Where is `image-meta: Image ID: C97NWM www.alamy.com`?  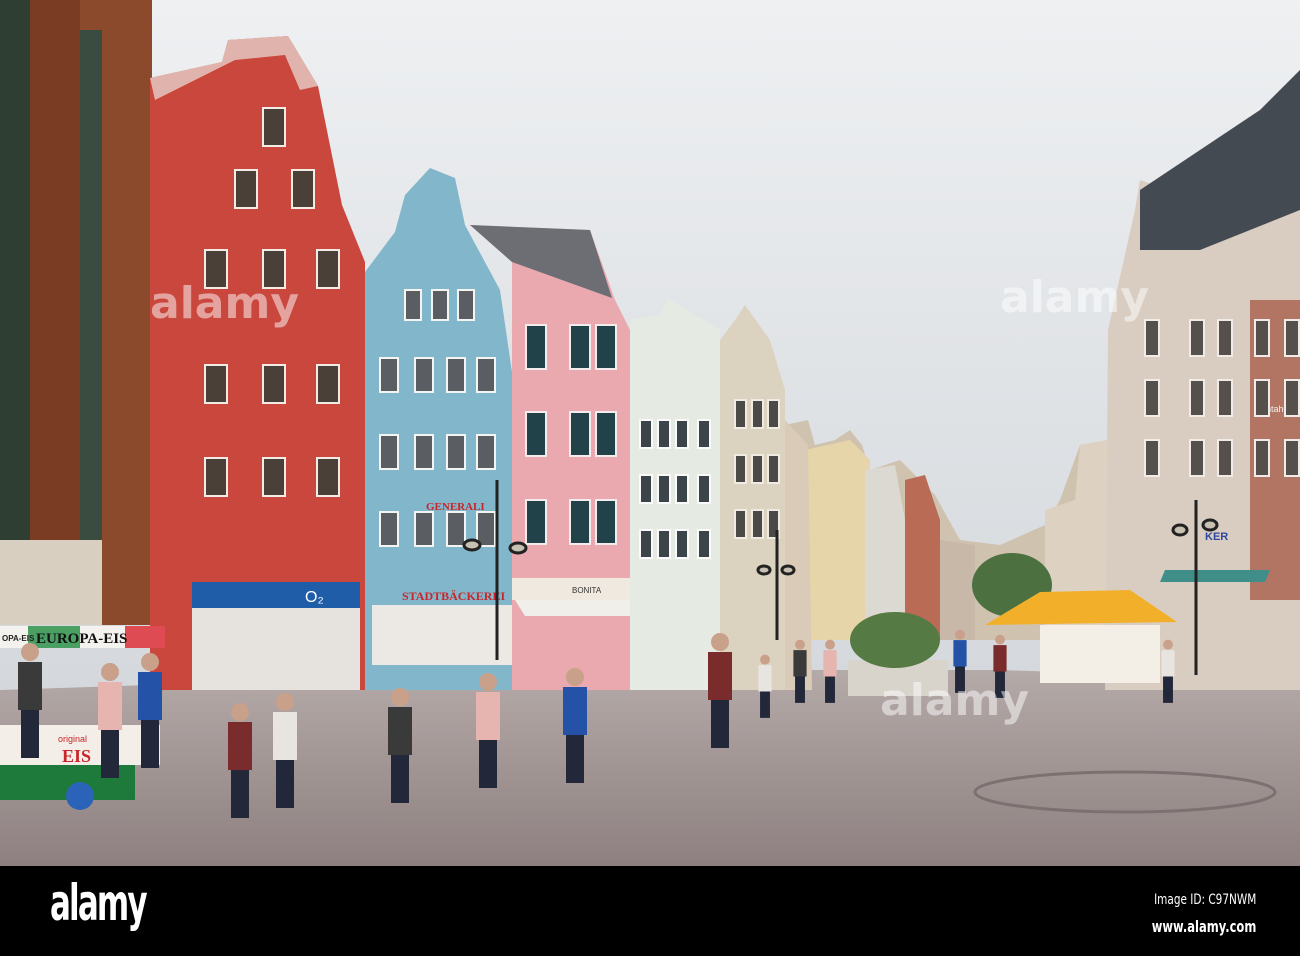
image-meta: Image ID: C97NWM www.alamy.com is located at coordinates (1183, 914).